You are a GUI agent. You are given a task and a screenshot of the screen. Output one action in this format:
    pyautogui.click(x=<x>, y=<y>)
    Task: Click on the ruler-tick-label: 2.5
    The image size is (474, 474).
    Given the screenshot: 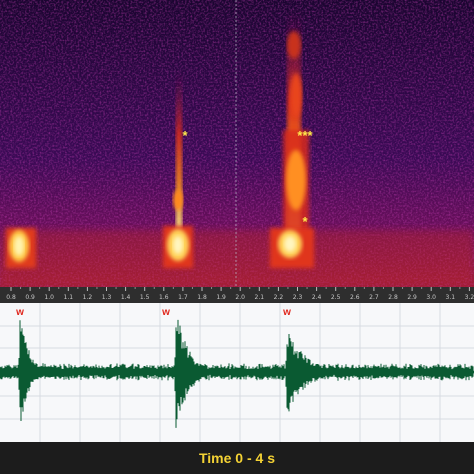 What is the action you would take?
    pyautogui.click(x=336, y=297)
    